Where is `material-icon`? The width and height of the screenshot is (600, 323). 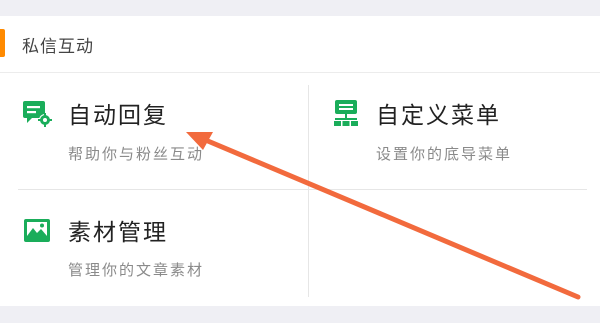 material-icon is located at coordinates (37, 230).